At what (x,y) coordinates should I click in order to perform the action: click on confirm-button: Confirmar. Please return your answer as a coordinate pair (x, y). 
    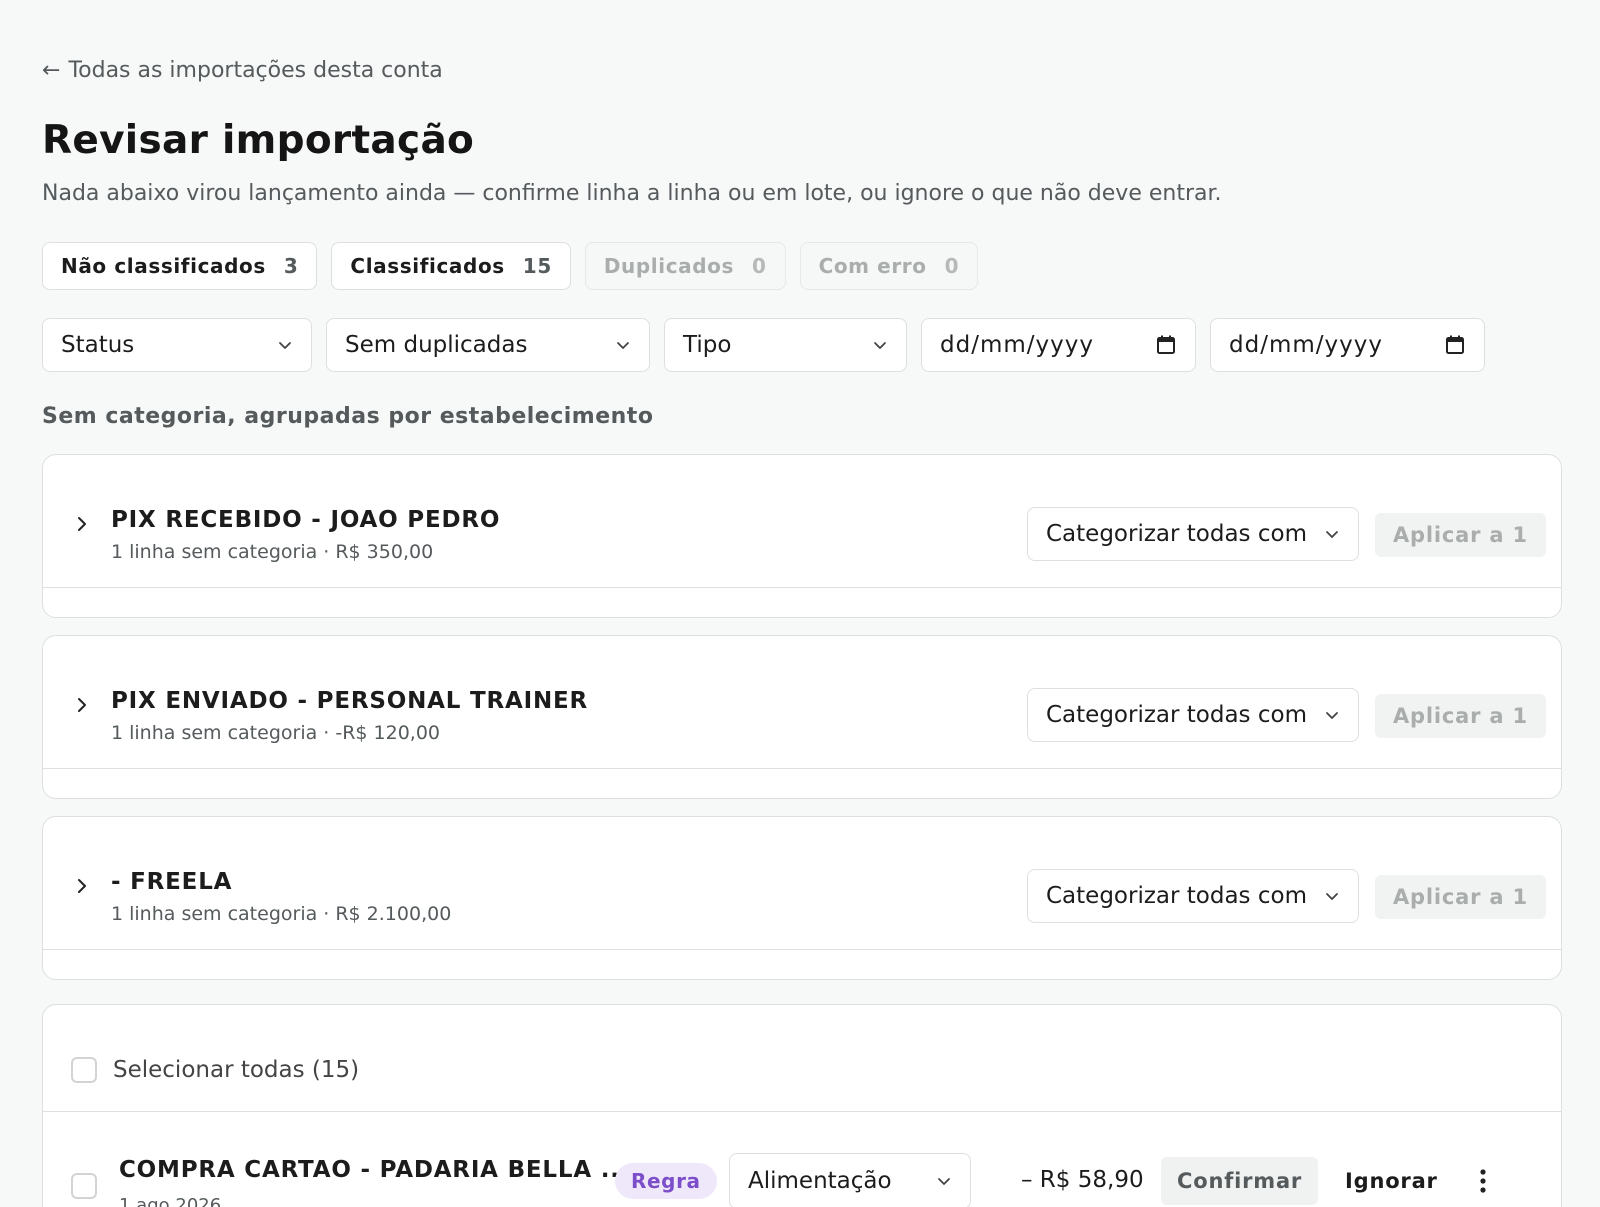
    Looking at the image, I should click on (1240, 1181).